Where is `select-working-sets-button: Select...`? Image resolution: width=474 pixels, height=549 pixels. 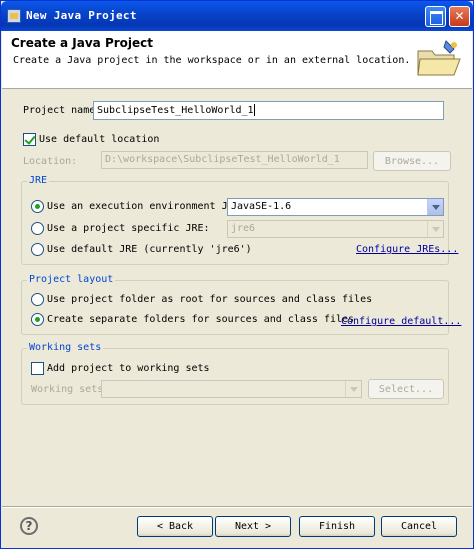
select-working-sets-button: Select... is located at coordinates (406, 389).